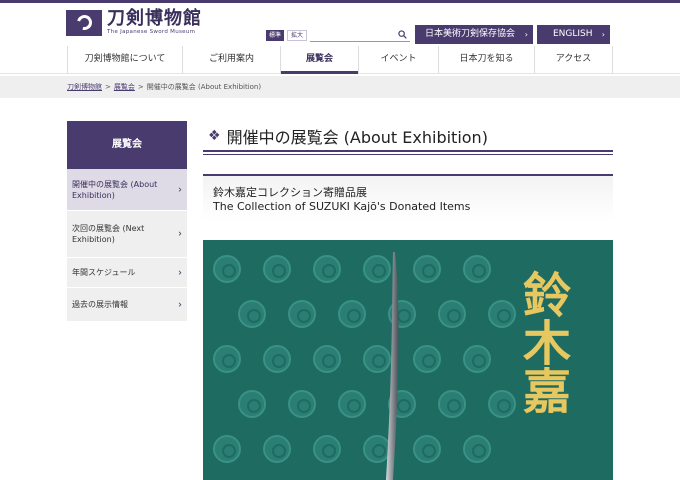 The image size is (680, 480). Describe the element at coordinates (115, 189) in the screenshot. I see `sidebar-item-label: 開催中の展覧会 (About Exhibition)` at that location.